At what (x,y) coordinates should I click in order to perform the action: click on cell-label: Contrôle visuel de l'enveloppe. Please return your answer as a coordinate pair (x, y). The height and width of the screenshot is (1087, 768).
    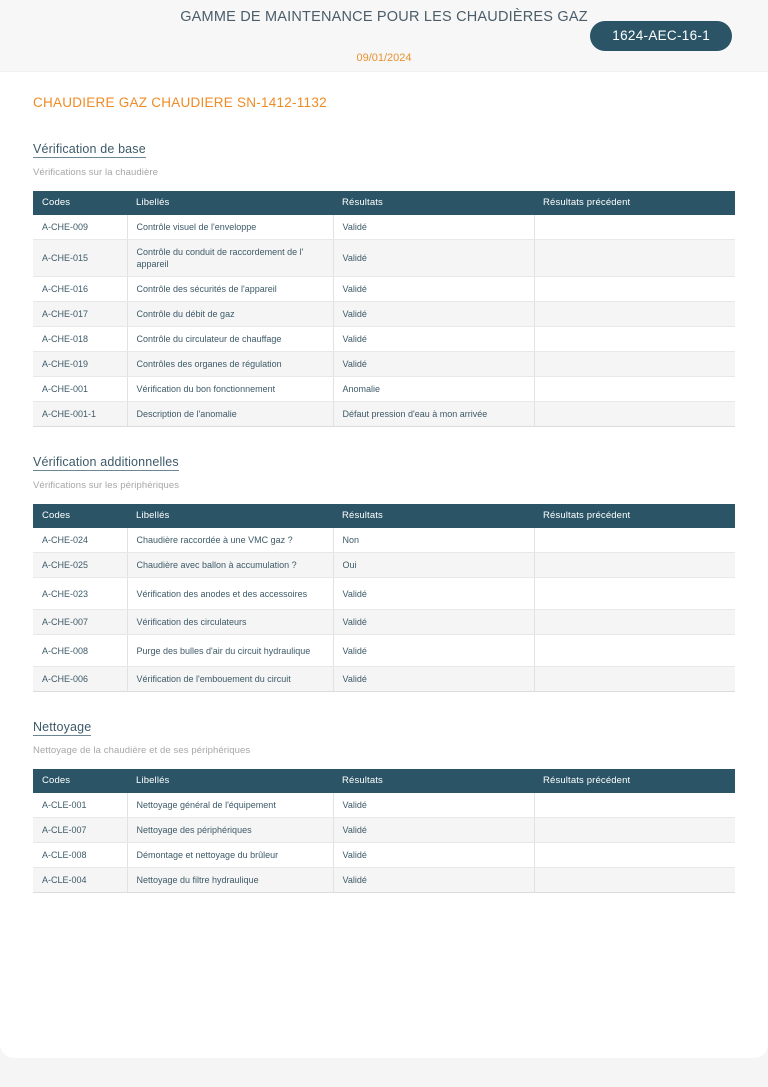
    Looking at the image, I should click on (230, 227).